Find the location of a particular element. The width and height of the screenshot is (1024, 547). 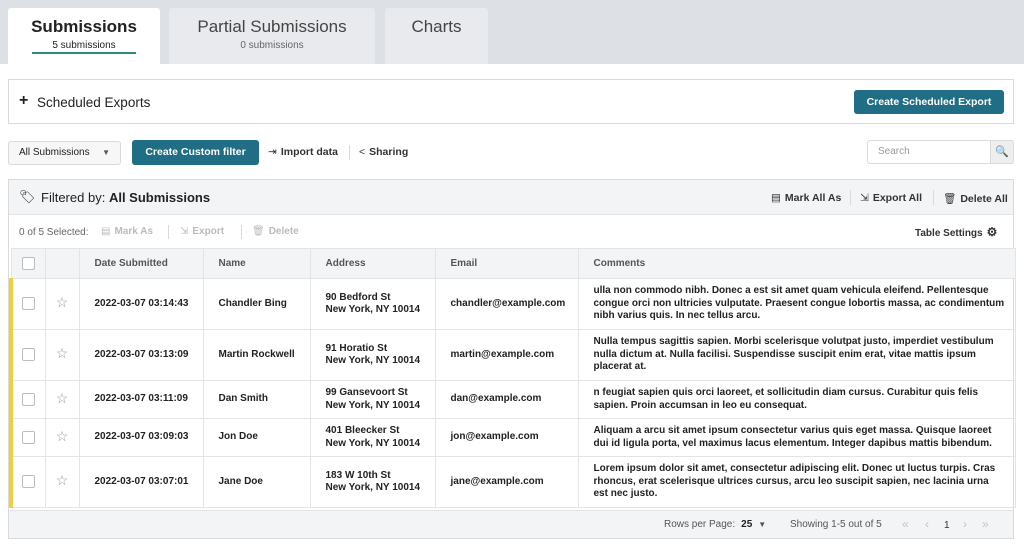

share-icon: < is located at coordinates (362, 152).